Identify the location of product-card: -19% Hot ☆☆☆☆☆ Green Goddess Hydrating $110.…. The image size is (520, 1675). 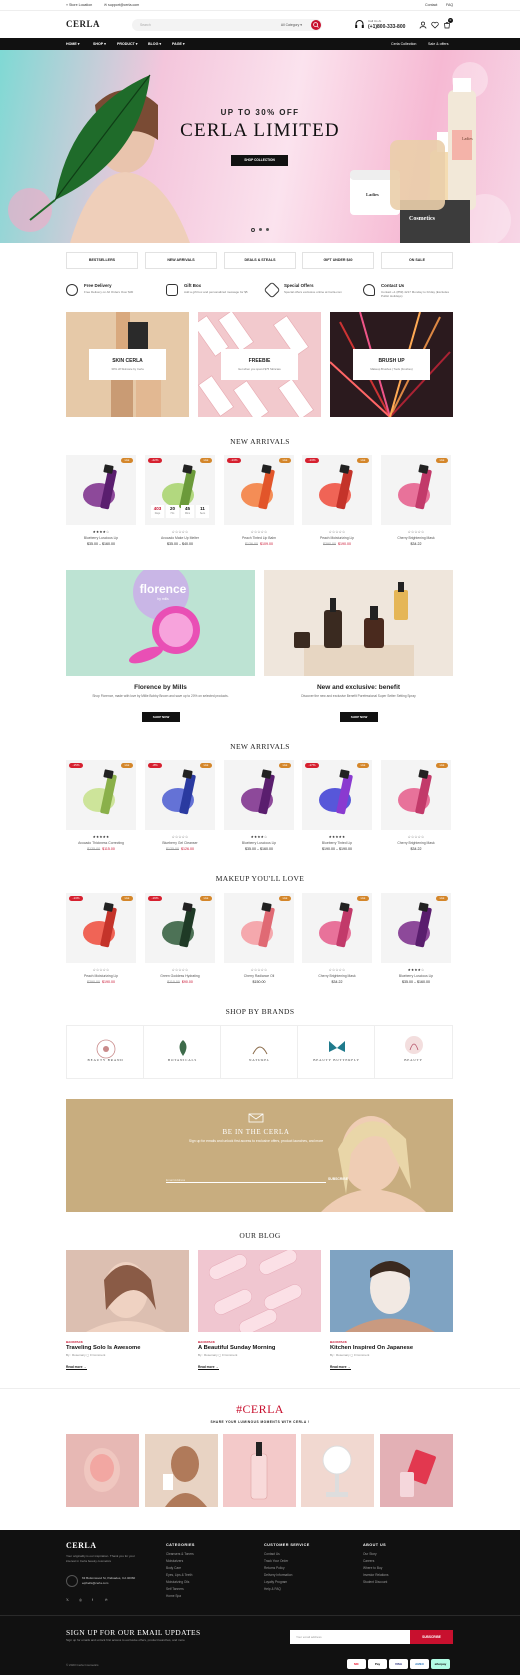
(180, 948).